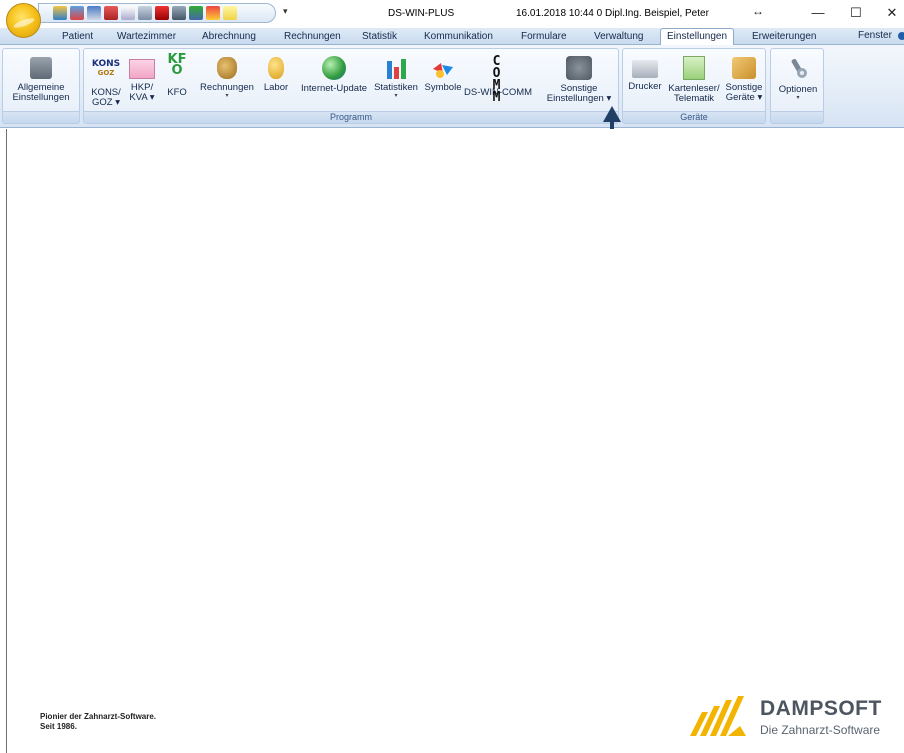 The image size is (904, 753). I want to click on kfo-icon: KF O, so click(177, 68).